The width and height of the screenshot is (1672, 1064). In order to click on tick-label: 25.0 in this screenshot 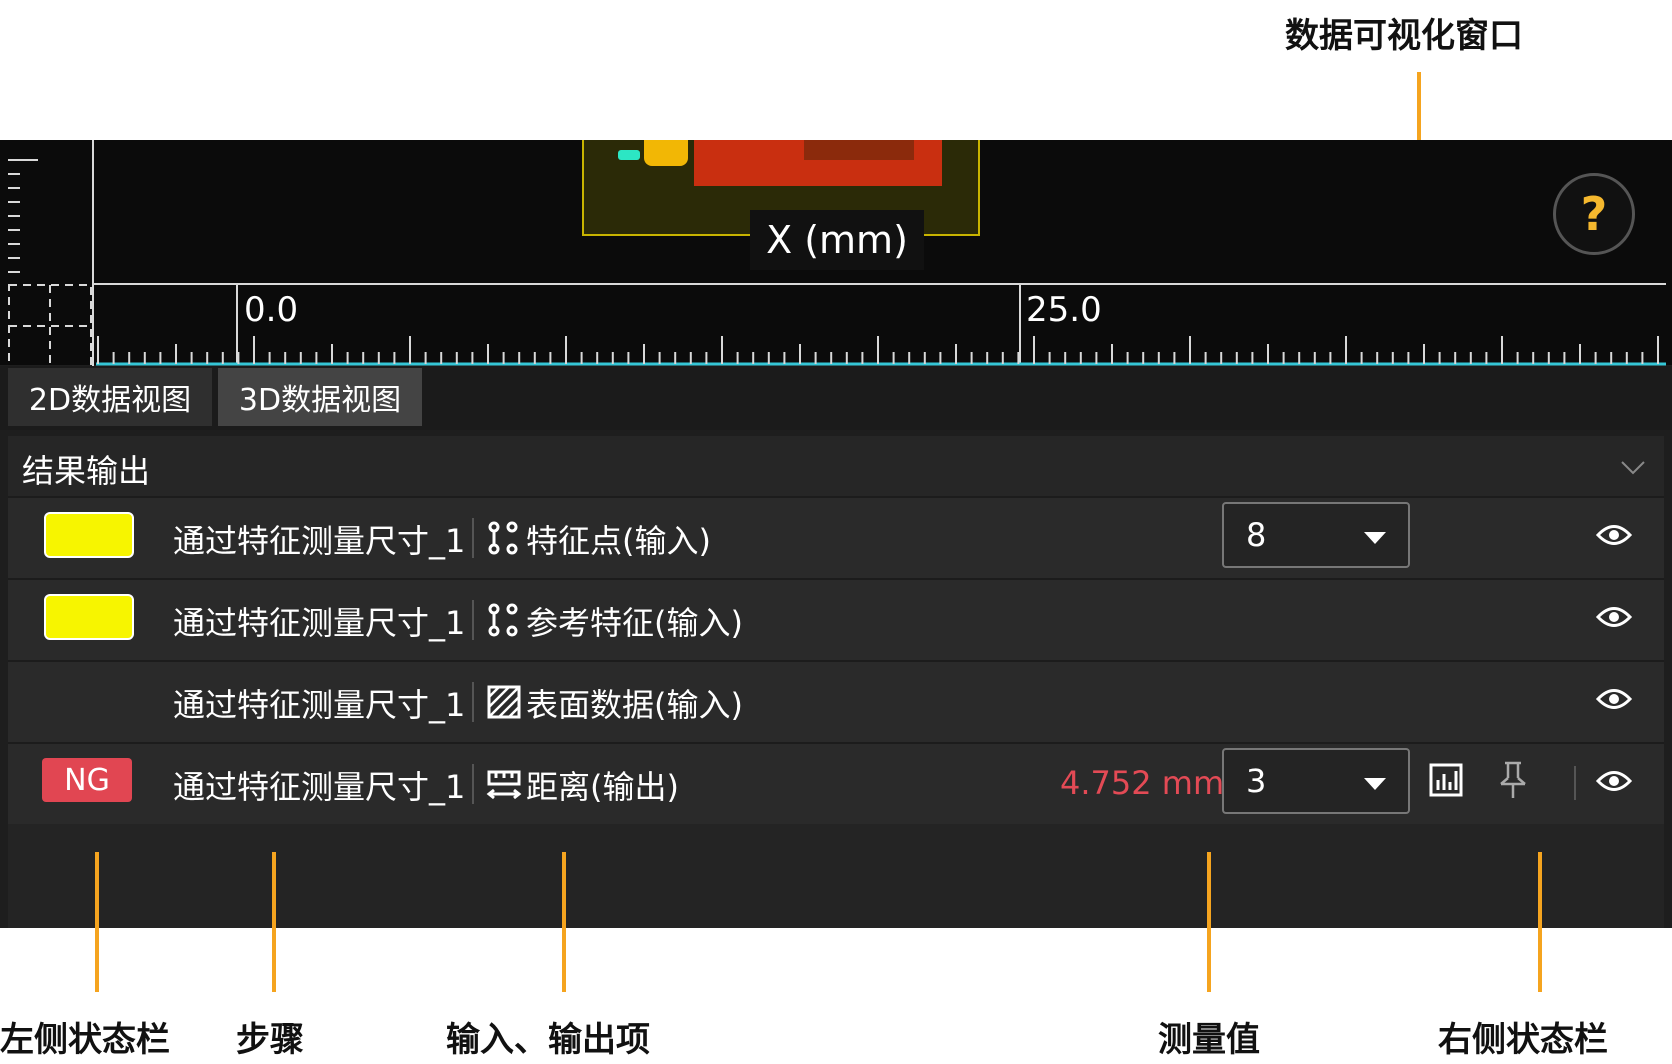, I will do `click(1064, 310)`.